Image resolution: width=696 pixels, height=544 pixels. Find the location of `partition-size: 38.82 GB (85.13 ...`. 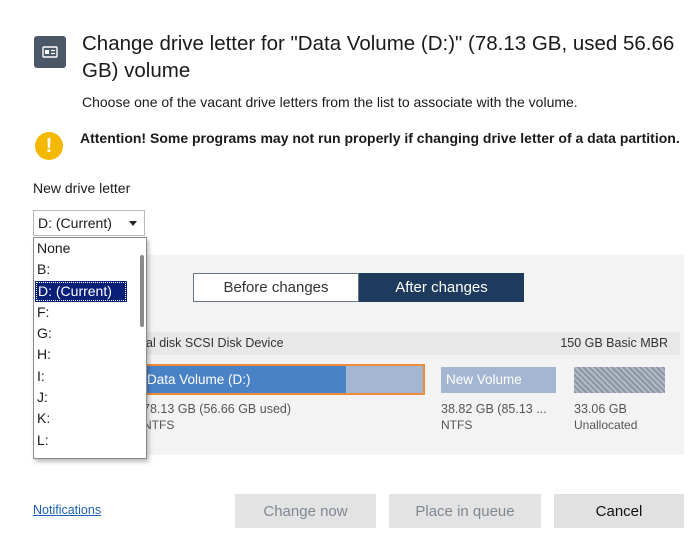

partition-size: 38.82 GB (85.13 ... is located at coordinates (494, 409).